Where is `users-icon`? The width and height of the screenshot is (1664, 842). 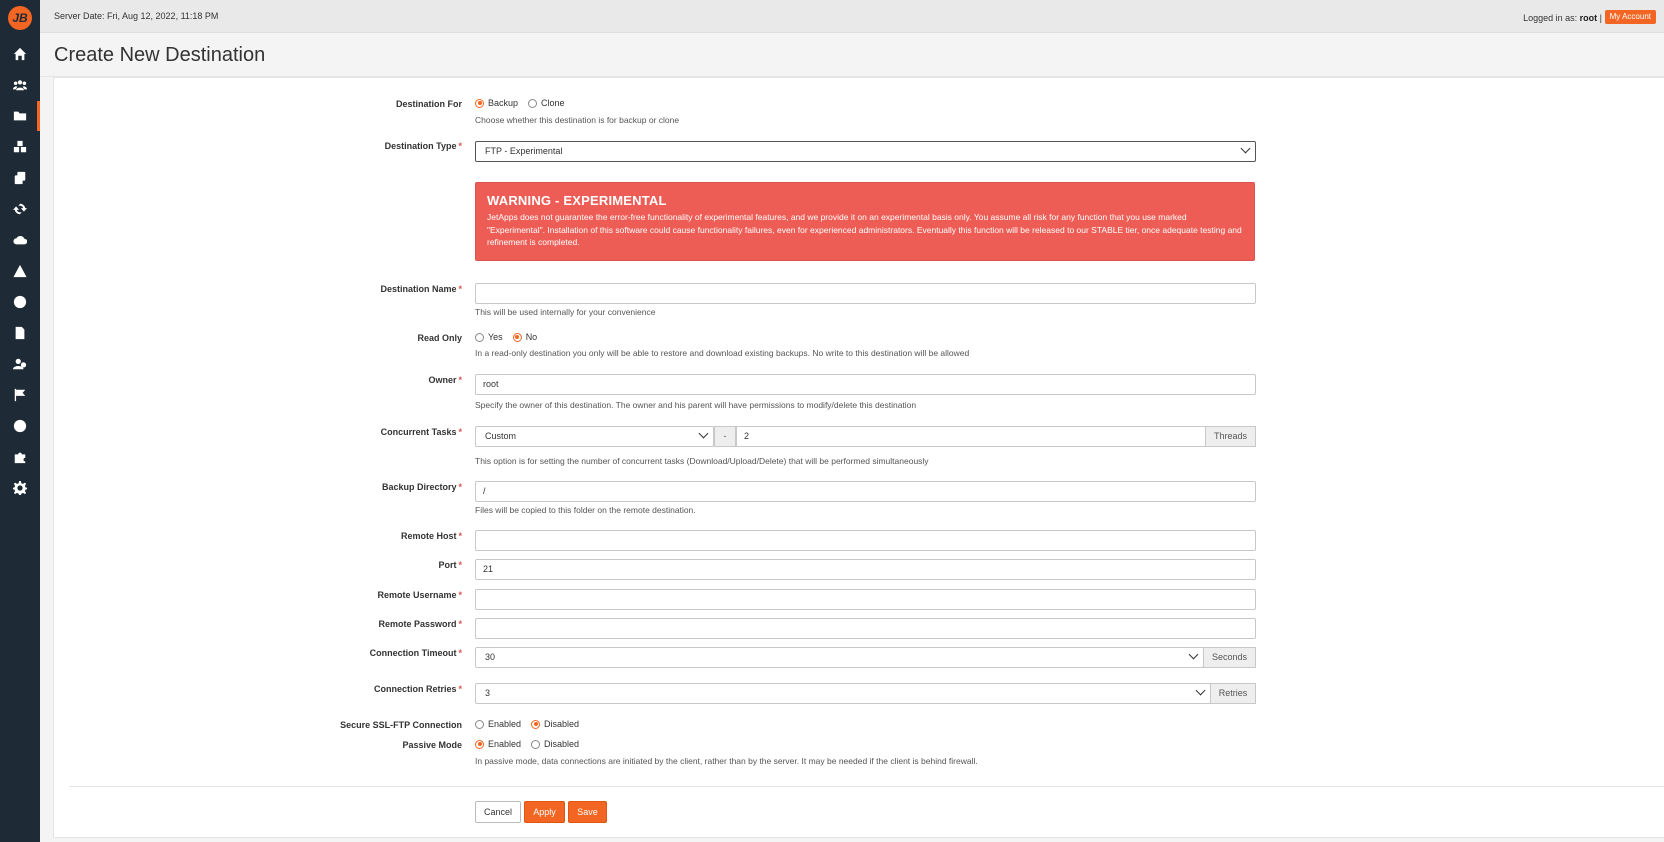 users-icon is located at coordinates (20, 85).